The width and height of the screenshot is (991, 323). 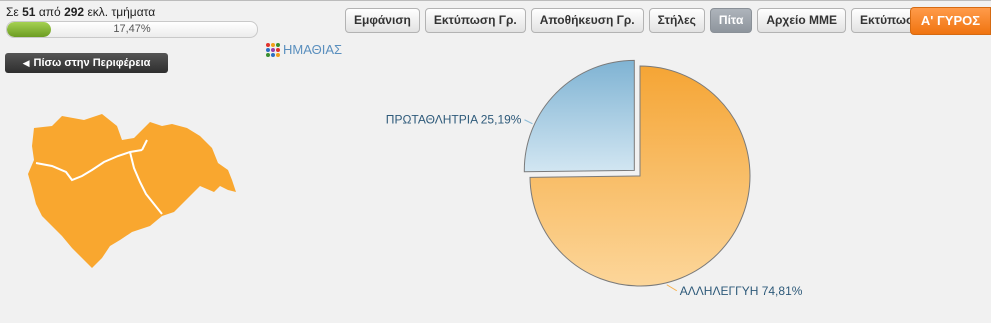 What do you see at coordinates (454, 120) in the screenshot?
I see `pie-label-1: ΠΡΩΤΑΘΛΗΤΡΙΑ 25,19%` at bounding box center [454, 120].